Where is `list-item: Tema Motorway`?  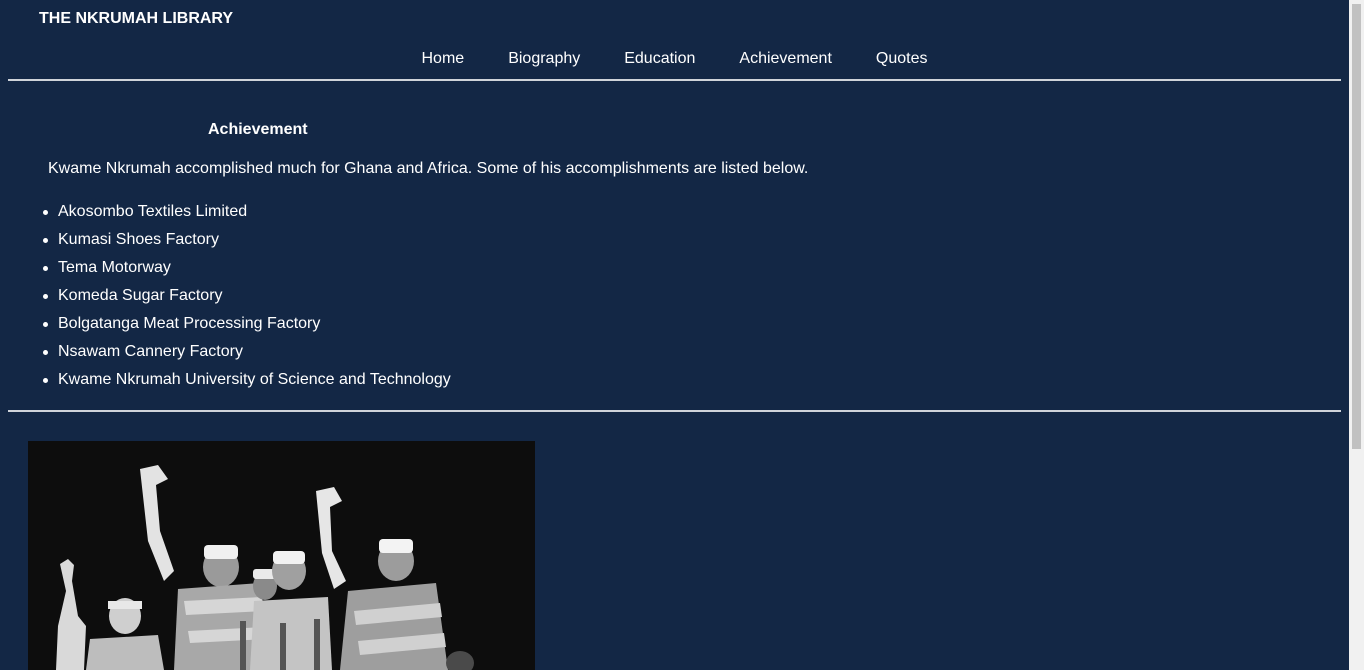 list-item: Tema Motorway is located at coordinates (247, 273).